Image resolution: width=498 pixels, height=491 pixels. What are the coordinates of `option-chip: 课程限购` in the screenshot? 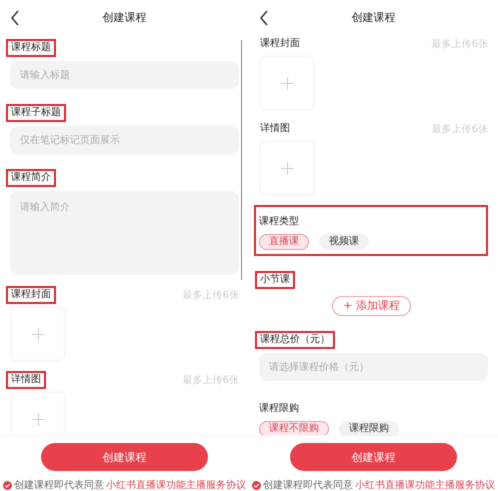 It's located at (369, 428).